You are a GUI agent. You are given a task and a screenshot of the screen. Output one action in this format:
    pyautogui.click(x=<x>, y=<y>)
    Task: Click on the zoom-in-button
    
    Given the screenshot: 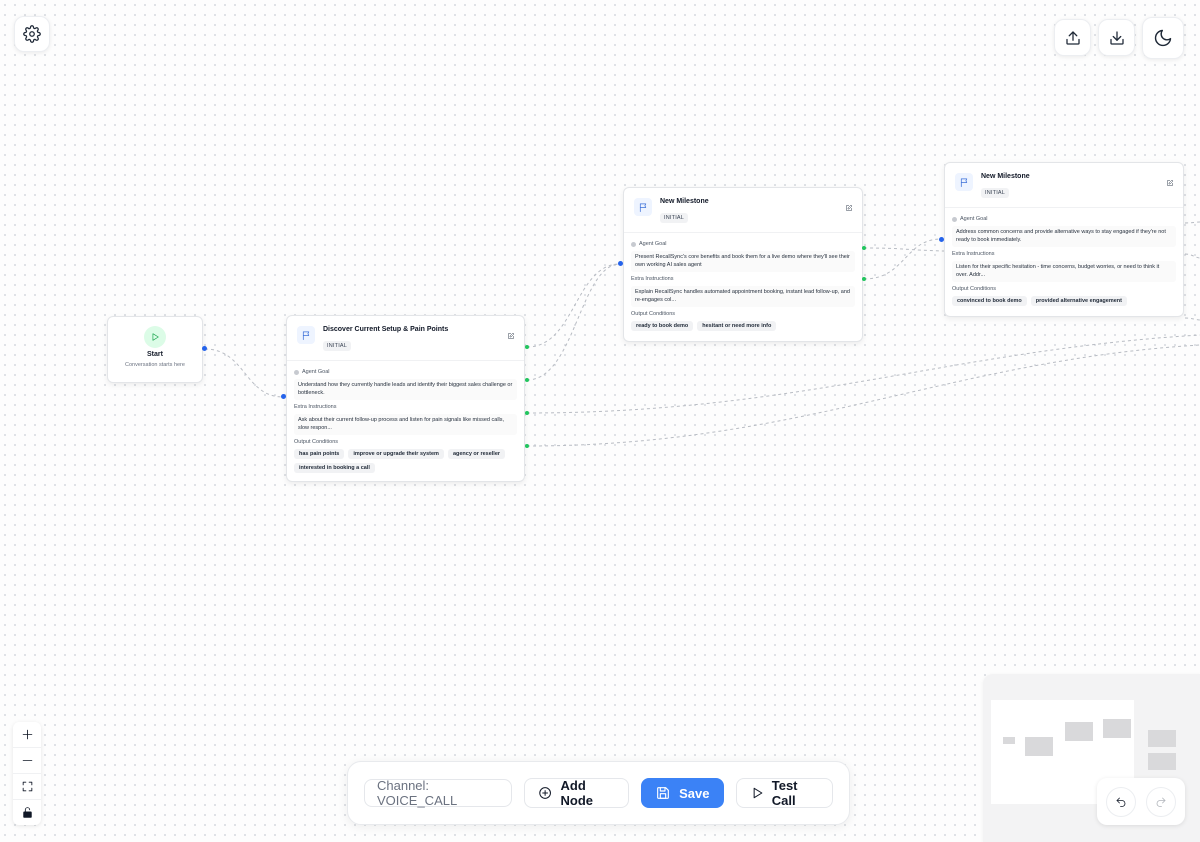 What is the action you would take?
    pyautogui.click(x=27, y=735)
    